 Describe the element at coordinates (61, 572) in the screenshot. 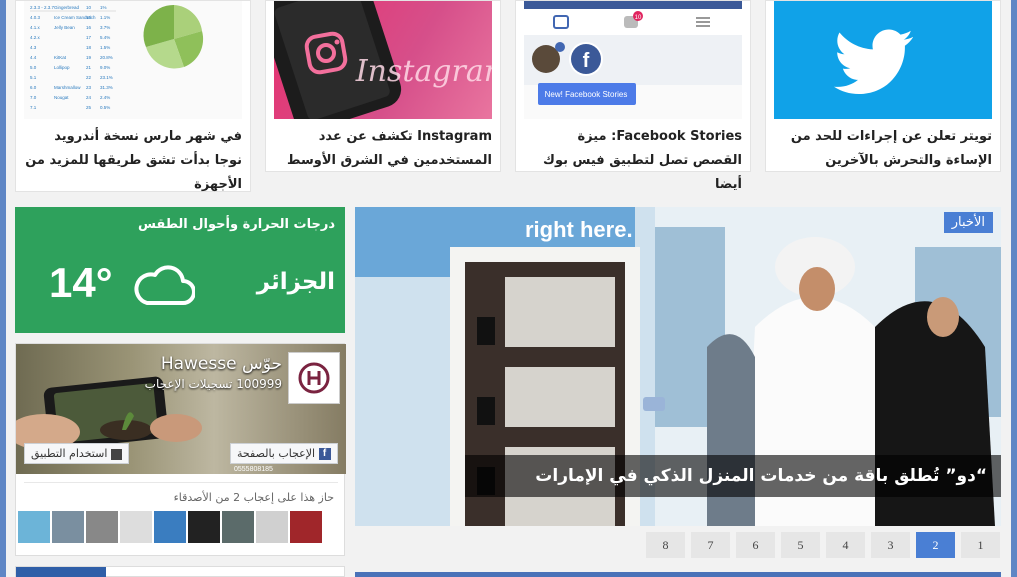

I see `widget-tab-active` at that location.